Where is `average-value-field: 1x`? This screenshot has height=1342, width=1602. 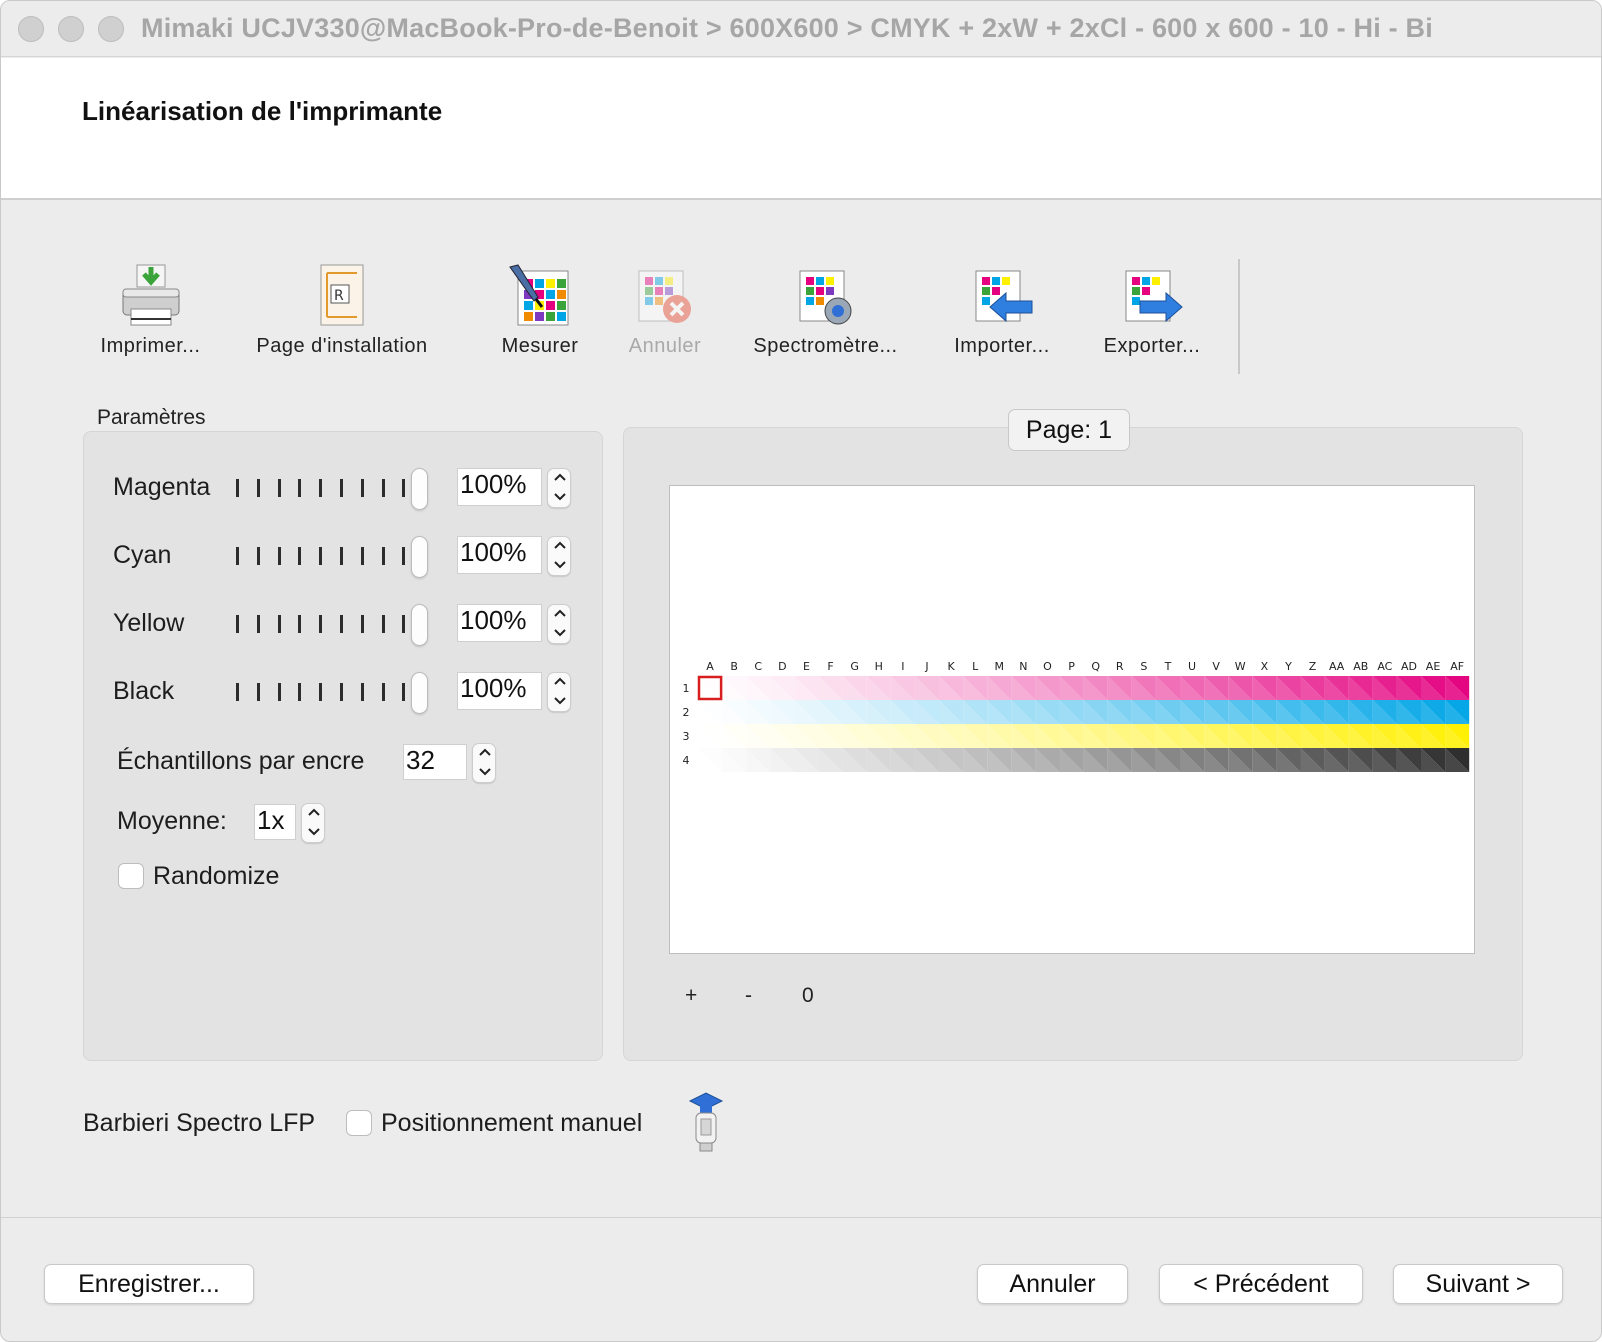
average-value-field: 1x is located at coordinates (275, 822).